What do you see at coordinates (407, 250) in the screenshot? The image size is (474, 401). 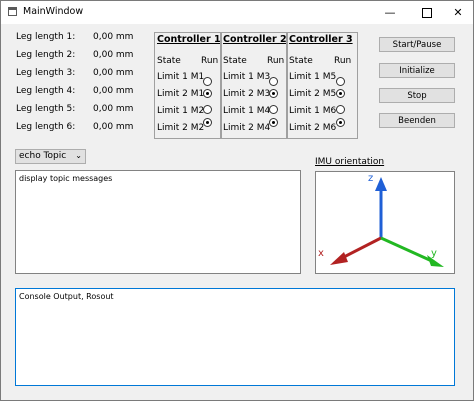 I see `imu-y-axis` at bounding box center [407, 250].